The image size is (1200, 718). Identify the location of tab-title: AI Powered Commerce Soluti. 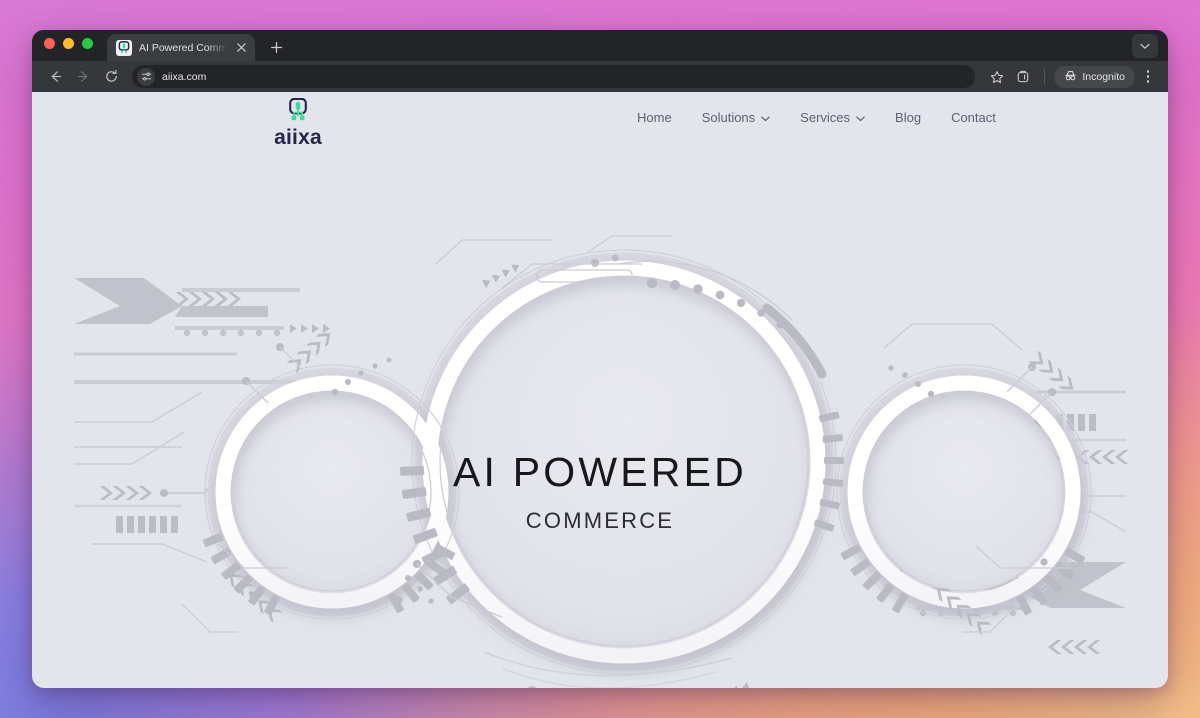
(183, 47).